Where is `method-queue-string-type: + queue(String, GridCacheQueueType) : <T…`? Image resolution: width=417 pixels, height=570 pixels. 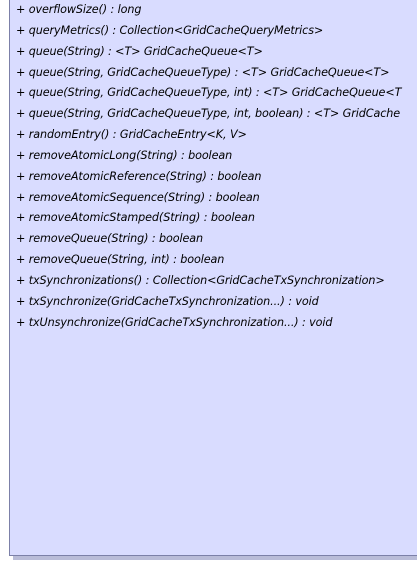 method-queue-string-type: + queue(String, GridCacheQueueType) : <T… is located at coordinates (203, 72).